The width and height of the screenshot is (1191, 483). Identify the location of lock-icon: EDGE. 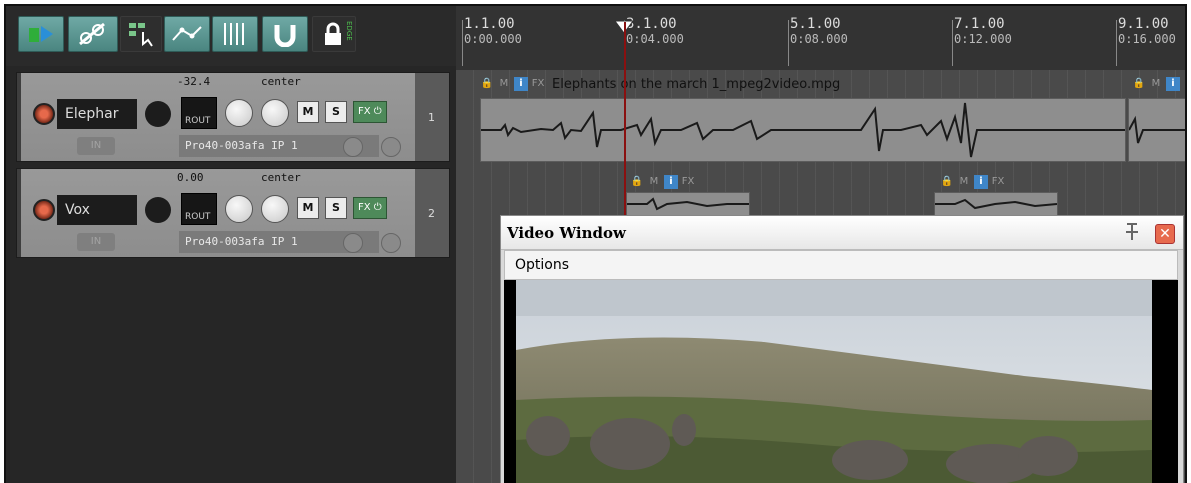
(334, 34).